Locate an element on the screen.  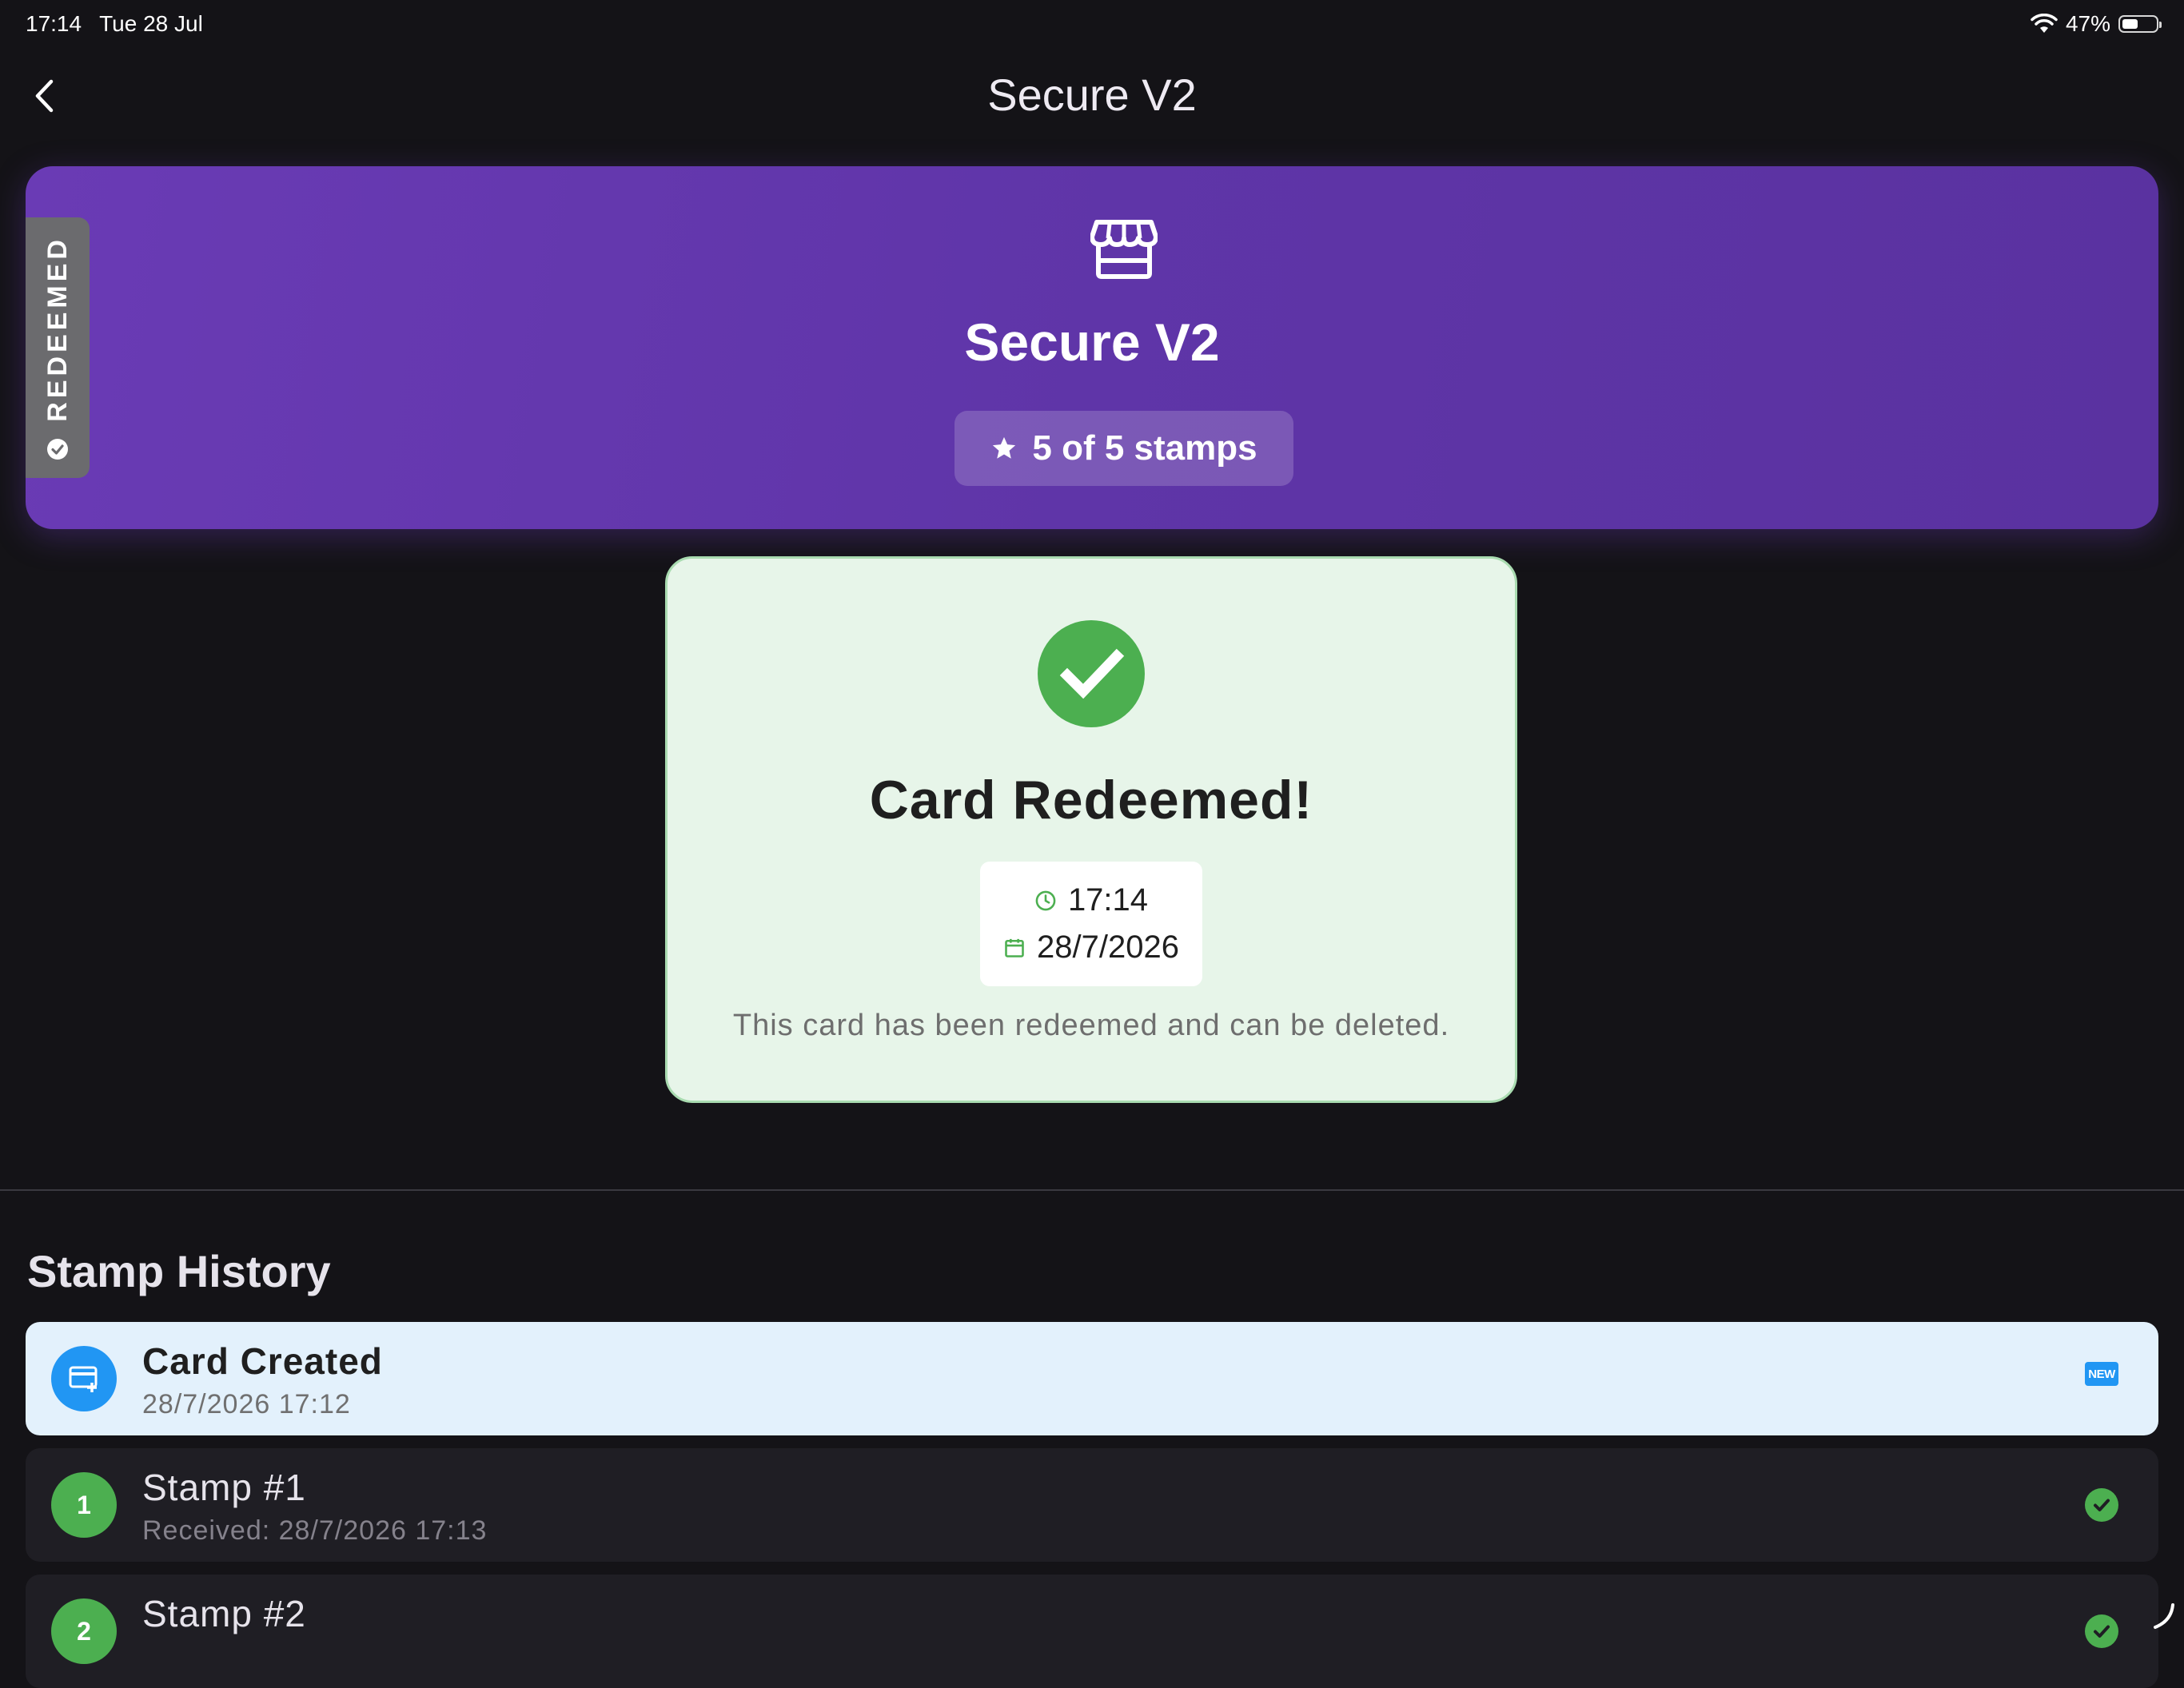
checkmark-icon is located at coordinates (1092, 673).